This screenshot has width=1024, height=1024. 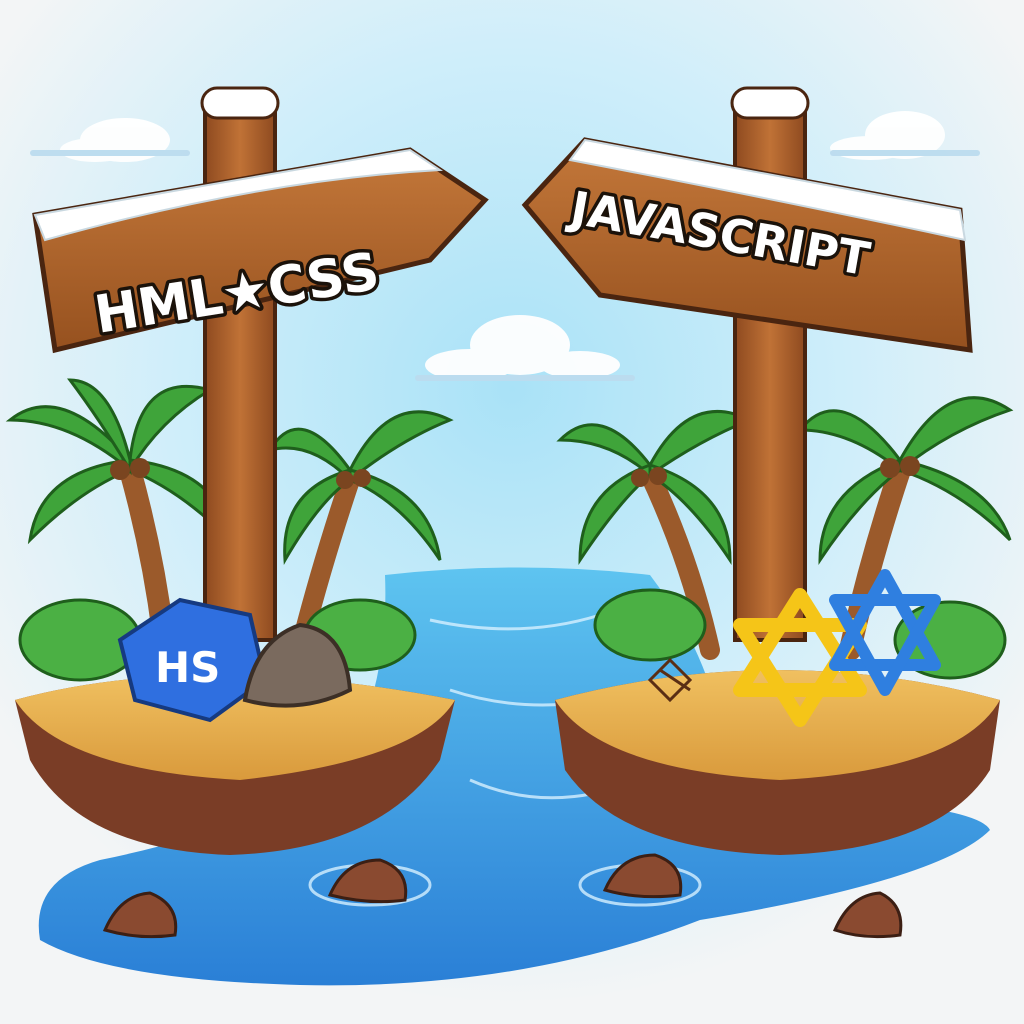 I want to click on hs-badge-label: HS, so click(x=187, y=667).